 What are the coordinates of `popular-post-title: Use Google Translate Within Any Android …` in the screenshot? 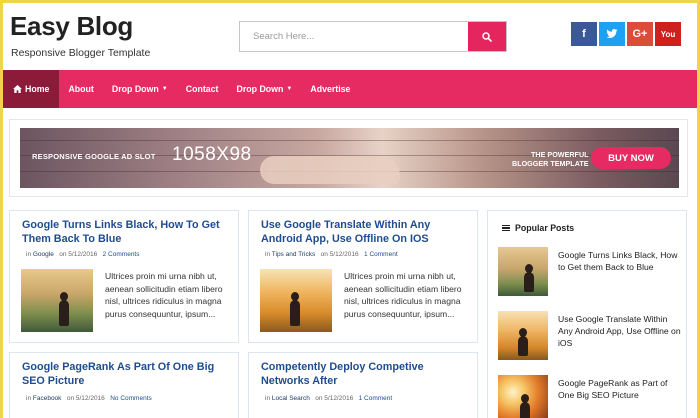 It's located at (620, 331).